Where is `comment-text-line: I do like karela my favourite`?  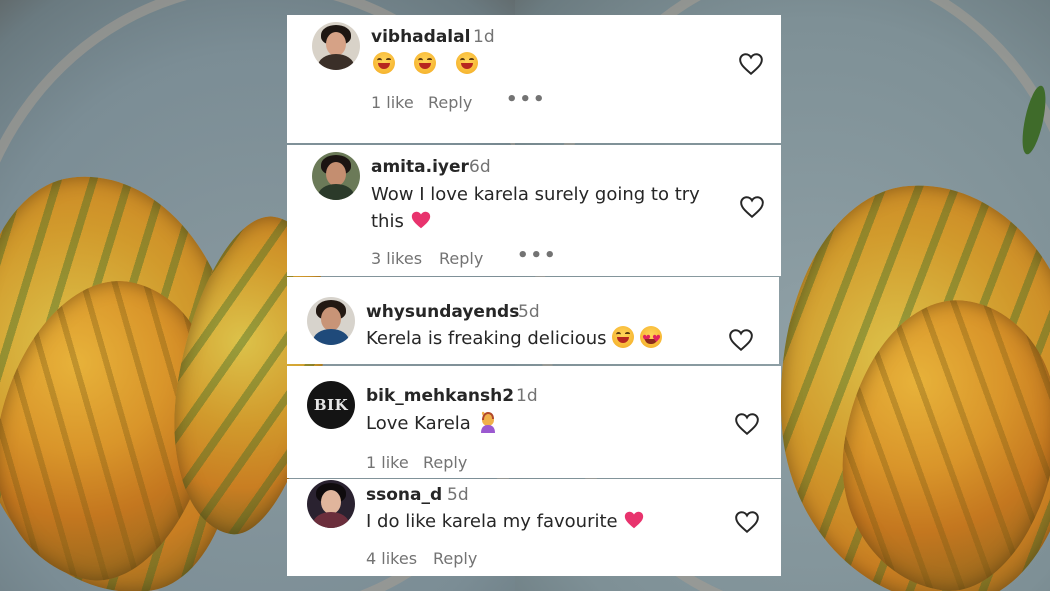 comment-text-line: I do like karela my favourite is located at coordinates (492, 521).